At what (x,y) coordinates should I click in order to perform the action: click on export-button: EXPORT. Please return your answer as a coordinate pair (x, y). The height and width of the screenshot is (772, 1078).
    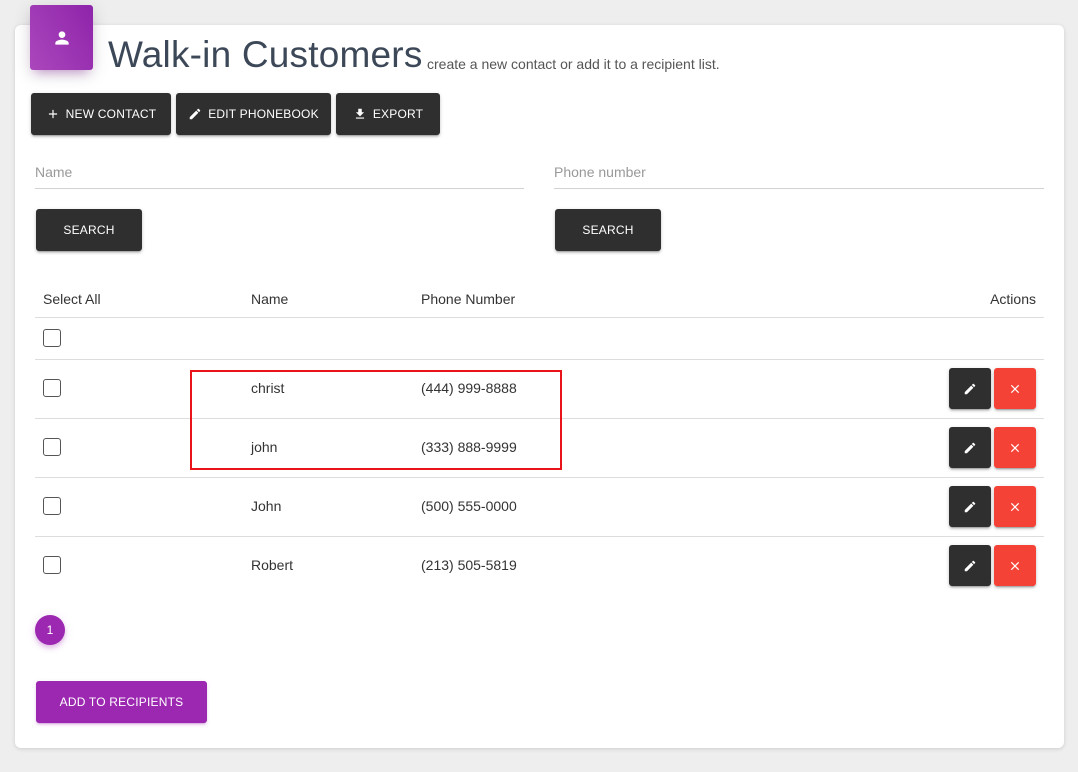
    Looking at the image, I should click on (388, 114).